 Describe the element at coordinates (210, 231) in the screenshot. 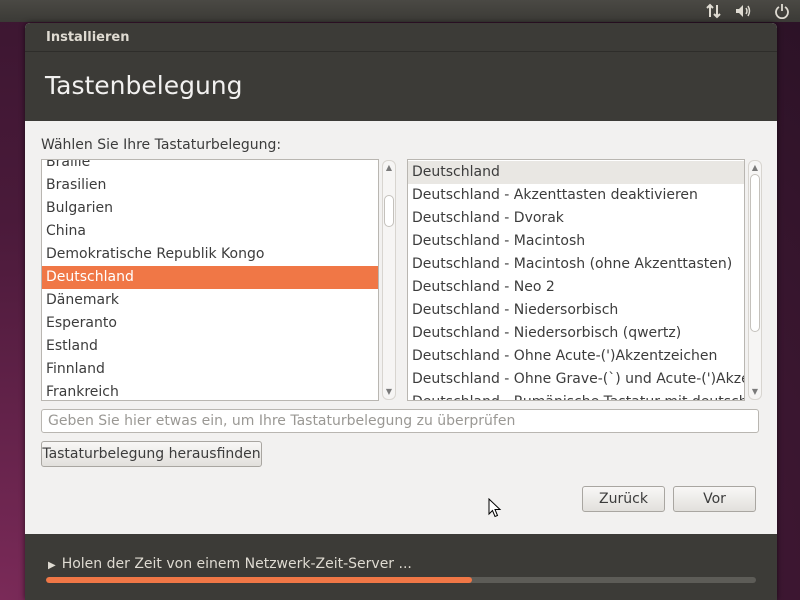

I see `layout-list-item: China` at that location.